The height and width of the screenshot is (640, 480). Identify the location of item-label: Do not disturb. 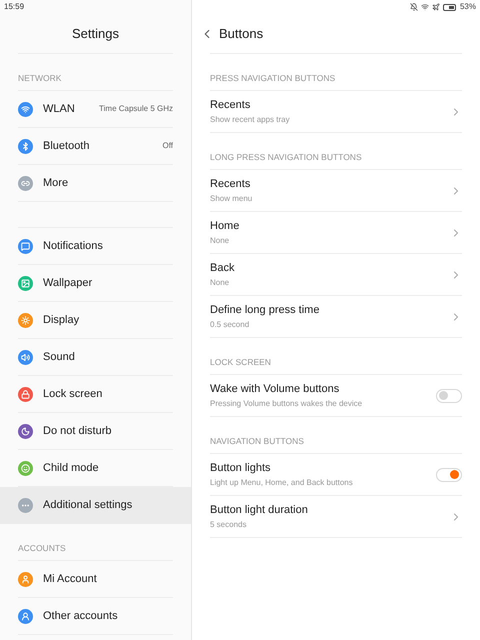
(77, 431).